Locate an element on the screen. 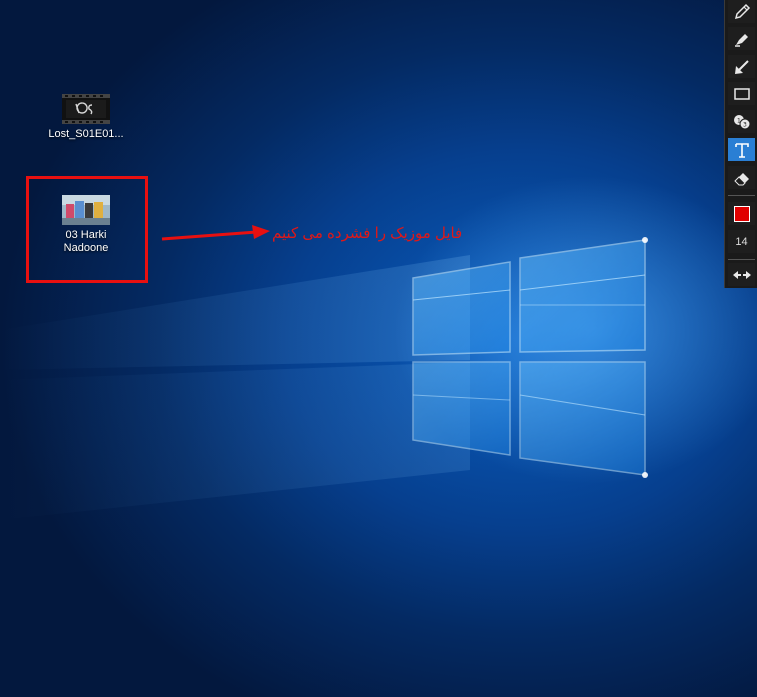 The height and width of the screenshot is (697, 757). counter-tool-button: 1 3 is located at coordinates (741, 121).